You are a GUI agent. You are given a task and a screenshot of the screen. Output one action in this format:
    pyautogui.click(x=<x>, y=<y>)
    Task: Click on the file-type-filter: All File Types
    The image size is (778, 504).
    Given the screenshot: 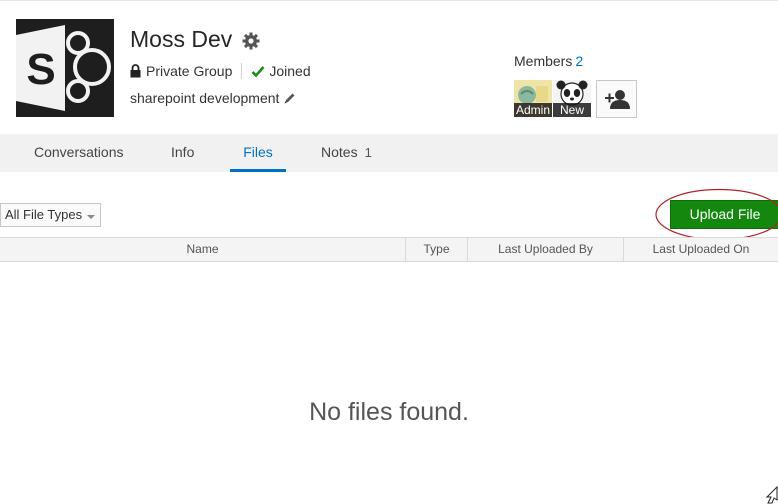 What is the action you would take?
    pyautogui.click(x=50, y=215)
    